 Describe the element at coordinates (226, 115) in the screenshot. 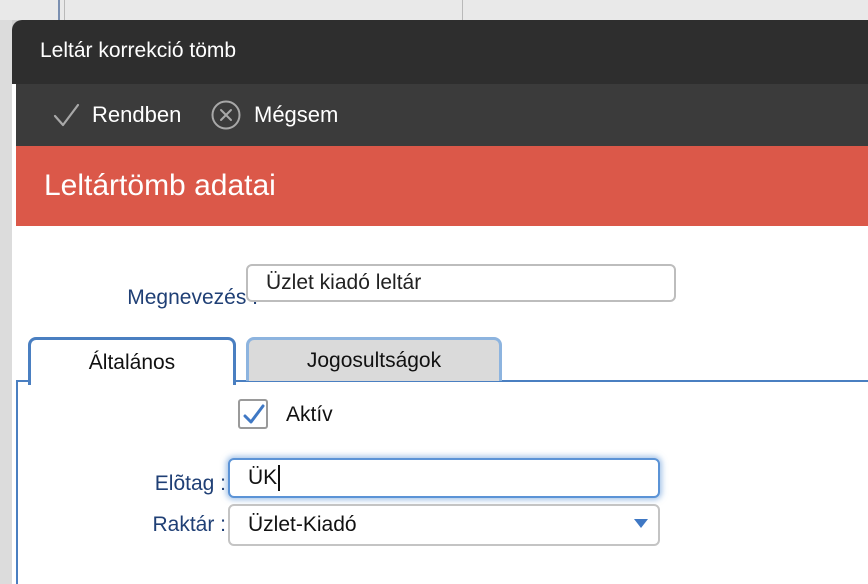

I see `close-circle-icon` at that location.